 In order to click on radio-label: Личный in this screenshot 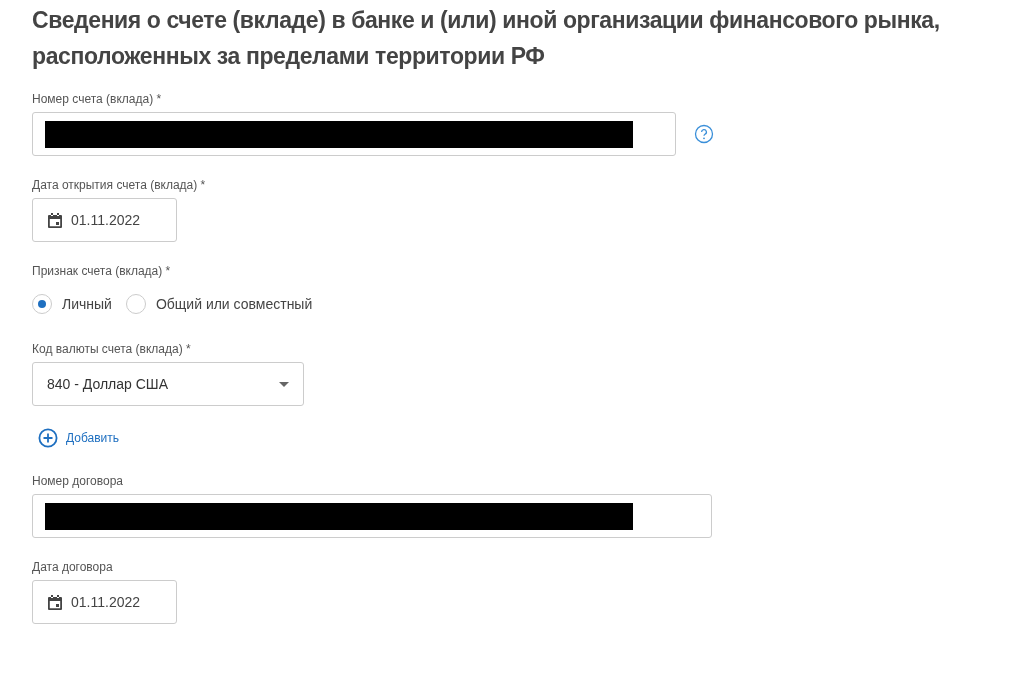, I will do `click(87, 304)`.